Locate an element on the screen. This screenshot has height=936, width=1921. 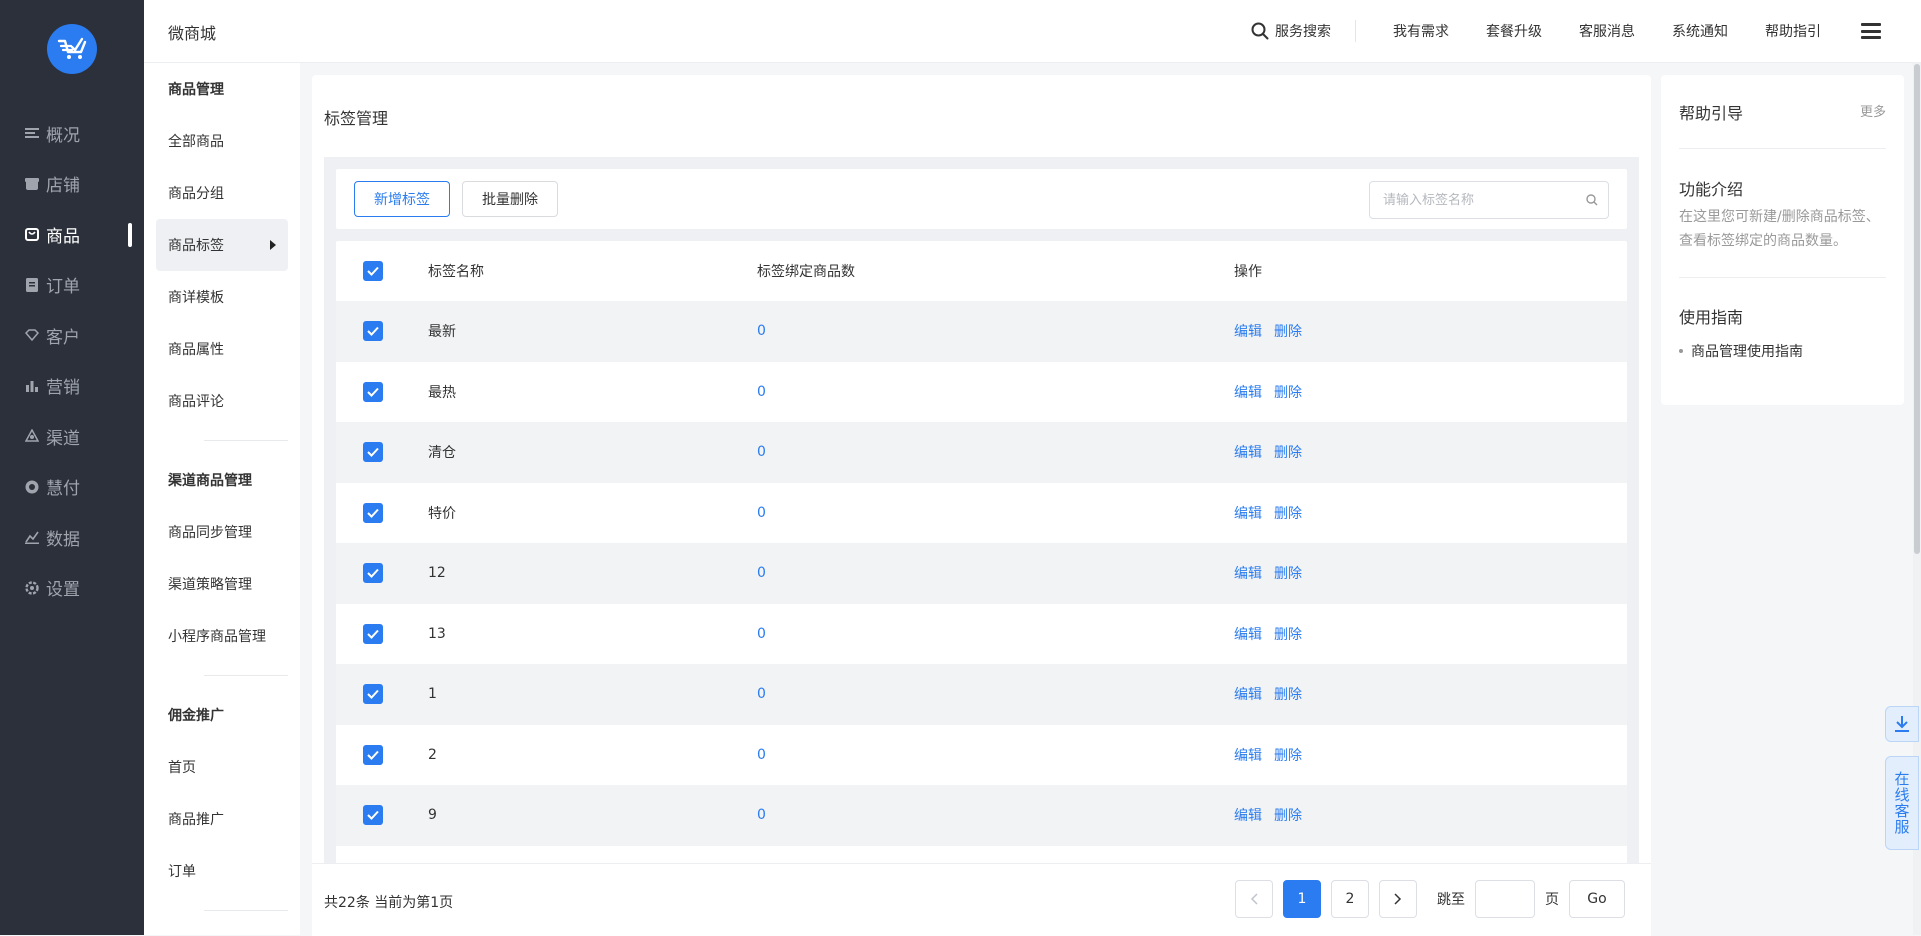
menu-item-overview: 概况 is located at coordinates (72, 133).